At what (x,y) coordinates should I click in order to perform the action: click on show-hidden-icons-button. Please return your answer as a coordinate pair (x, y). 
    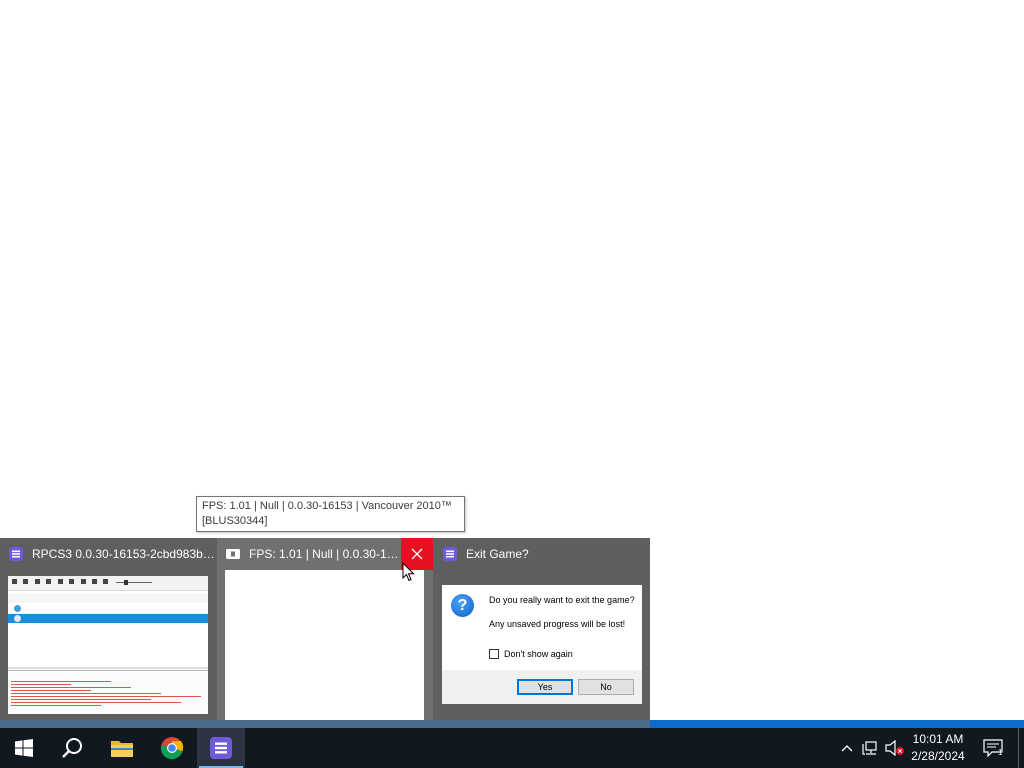
    Looking at the image, I should click on (847, 748).